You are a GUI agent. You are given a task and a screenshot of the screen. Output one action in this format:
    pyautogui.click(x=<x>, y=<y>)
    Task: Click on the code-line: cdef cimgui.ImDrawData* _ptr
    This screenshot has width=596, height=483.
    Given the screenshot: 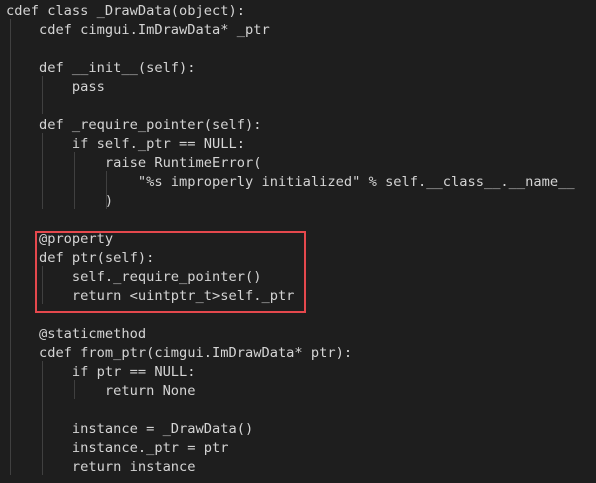 What is the action you would take?
    pyautogui.click(x=138, y=30)
    